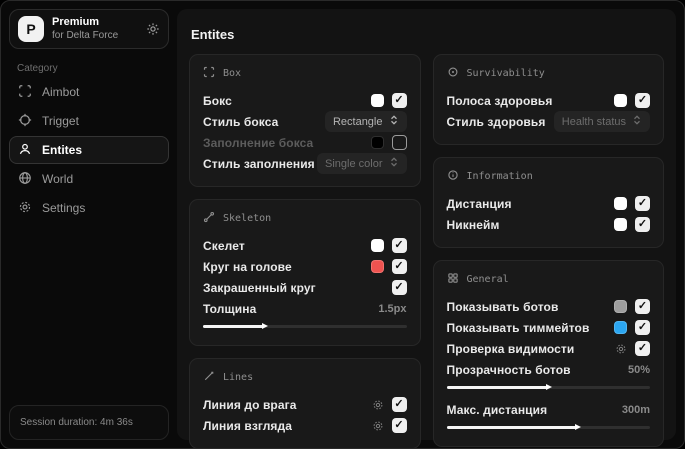 Image resolution: width=685 pixels, height=449 pixels. Describe the element at coordinates (37, 68) in the screenshot. I see `category-label: Category` at that location.